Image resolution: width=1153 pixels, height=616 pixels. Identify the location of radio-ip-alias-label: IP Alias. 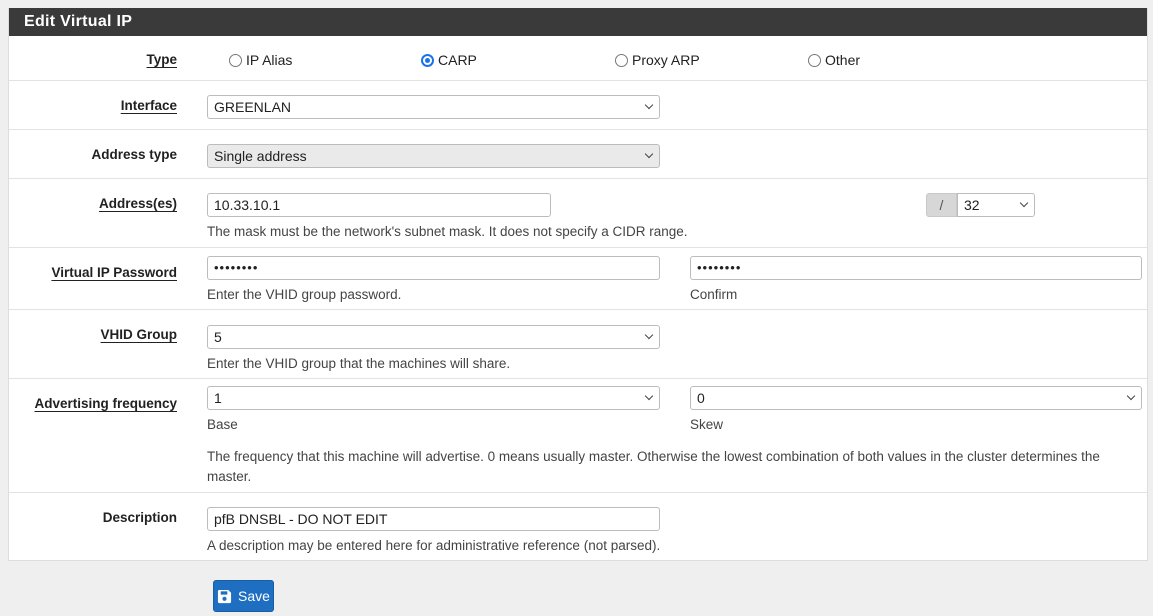
(269, 60).